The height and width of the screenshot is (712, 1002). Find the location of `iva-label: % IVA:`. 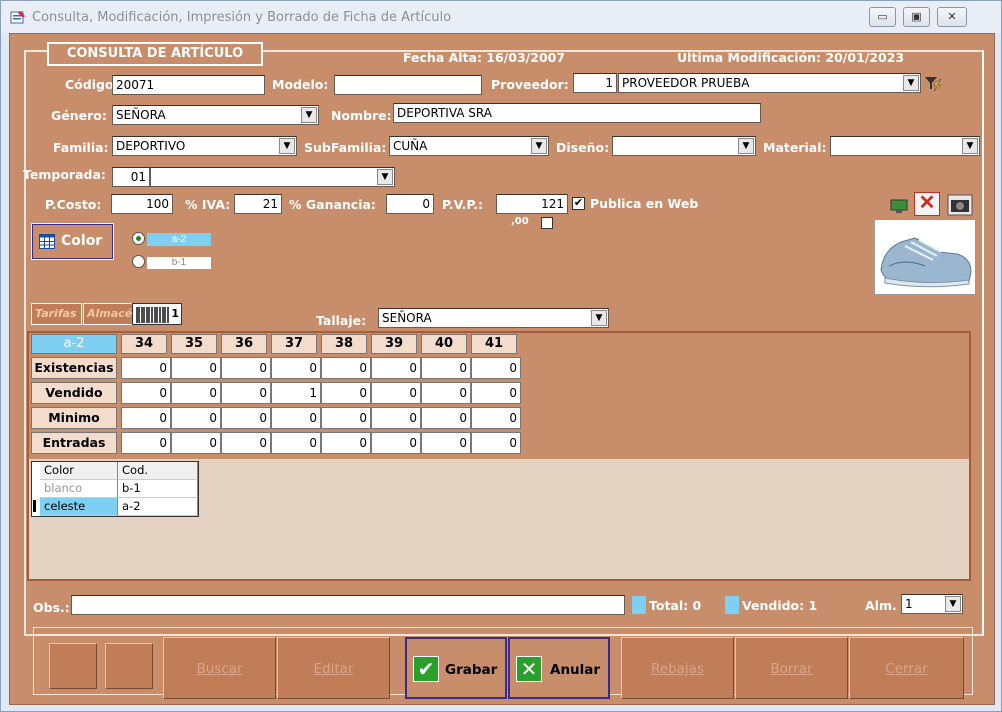

iva-label: % IVA: is located at coordinates (208, 204).